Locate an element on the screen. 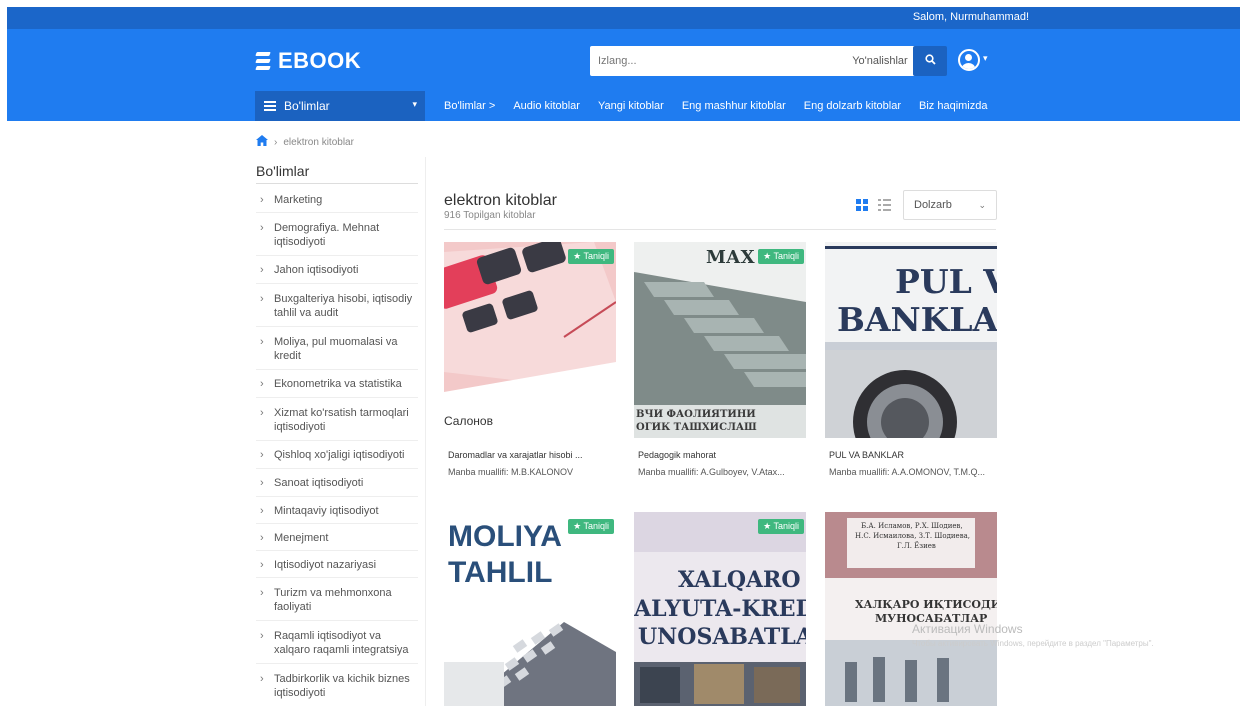 The height and width of the screenshot is (706, 1247). sidebar-item-turizm: › Turizm va mehmonxona faoliyati is located at coordinates (337, 599).